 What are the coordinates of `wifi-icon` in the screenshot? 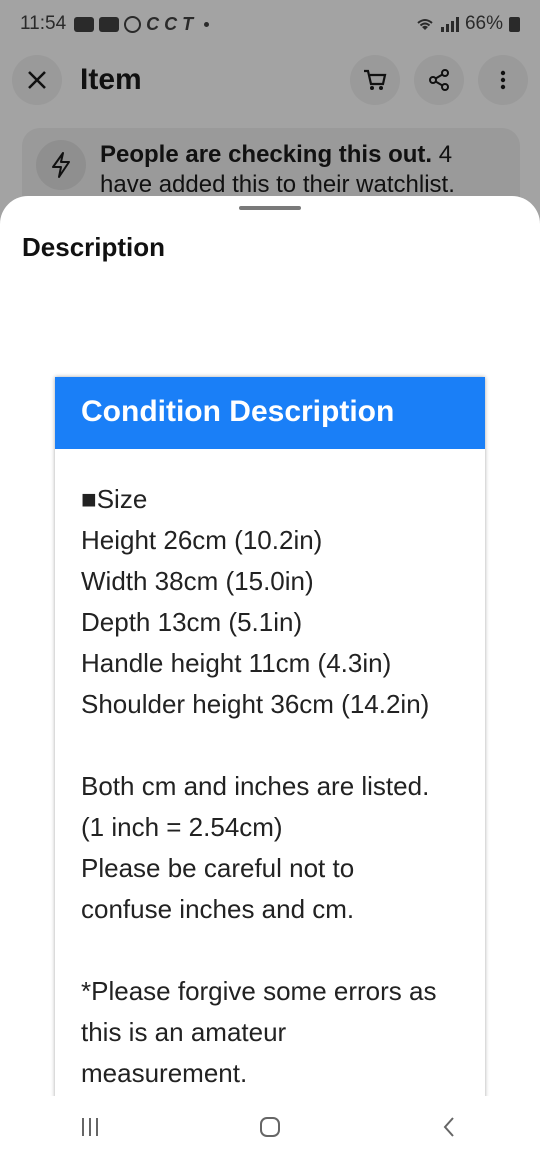 It's located at (425, 24).